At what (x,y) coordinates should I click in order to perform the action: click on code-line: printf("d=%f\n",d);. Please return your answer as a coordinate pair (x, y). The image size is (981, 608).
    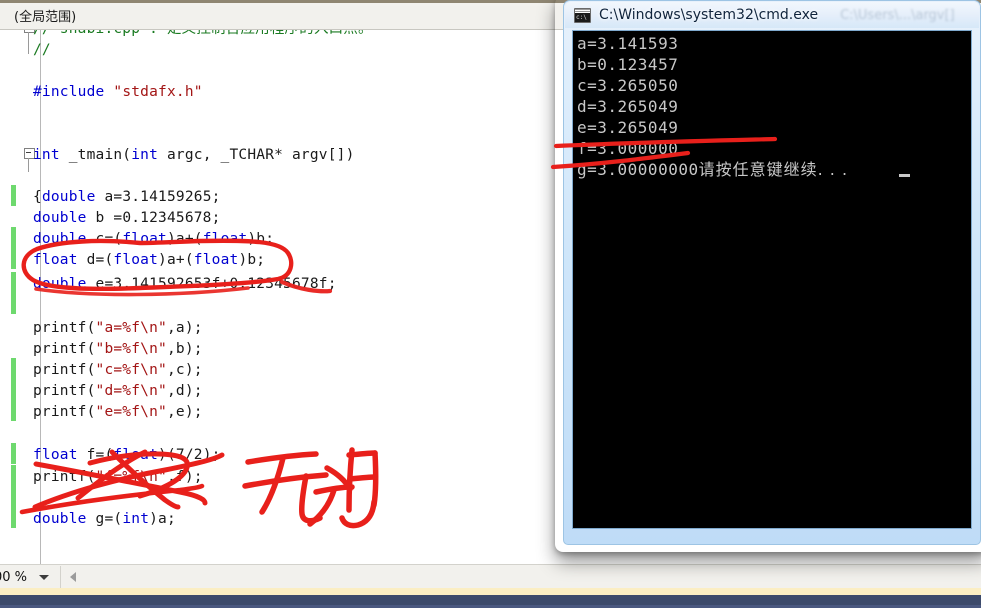
    Looking at the image, I should click on (118, 391).